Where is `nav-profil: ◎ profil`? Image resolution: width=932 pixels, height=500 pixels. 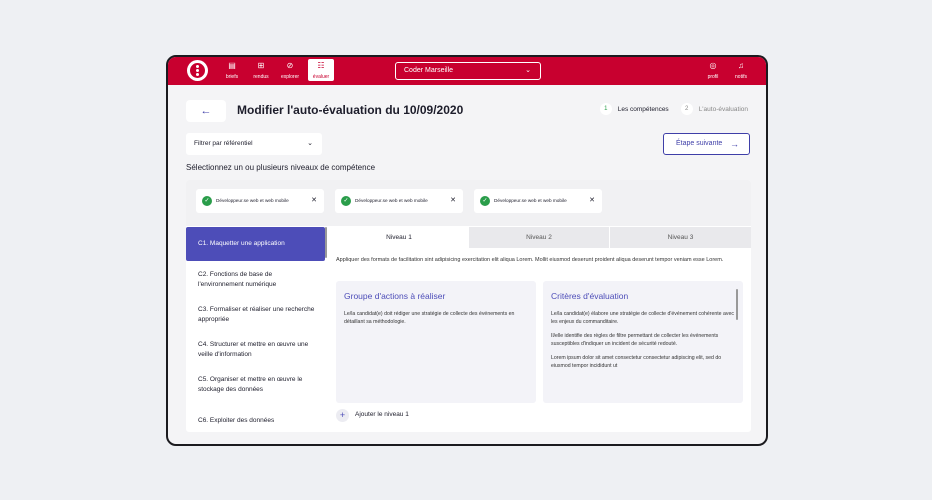 nav-profil: ◎ profil is located at coordinates (713, 70).